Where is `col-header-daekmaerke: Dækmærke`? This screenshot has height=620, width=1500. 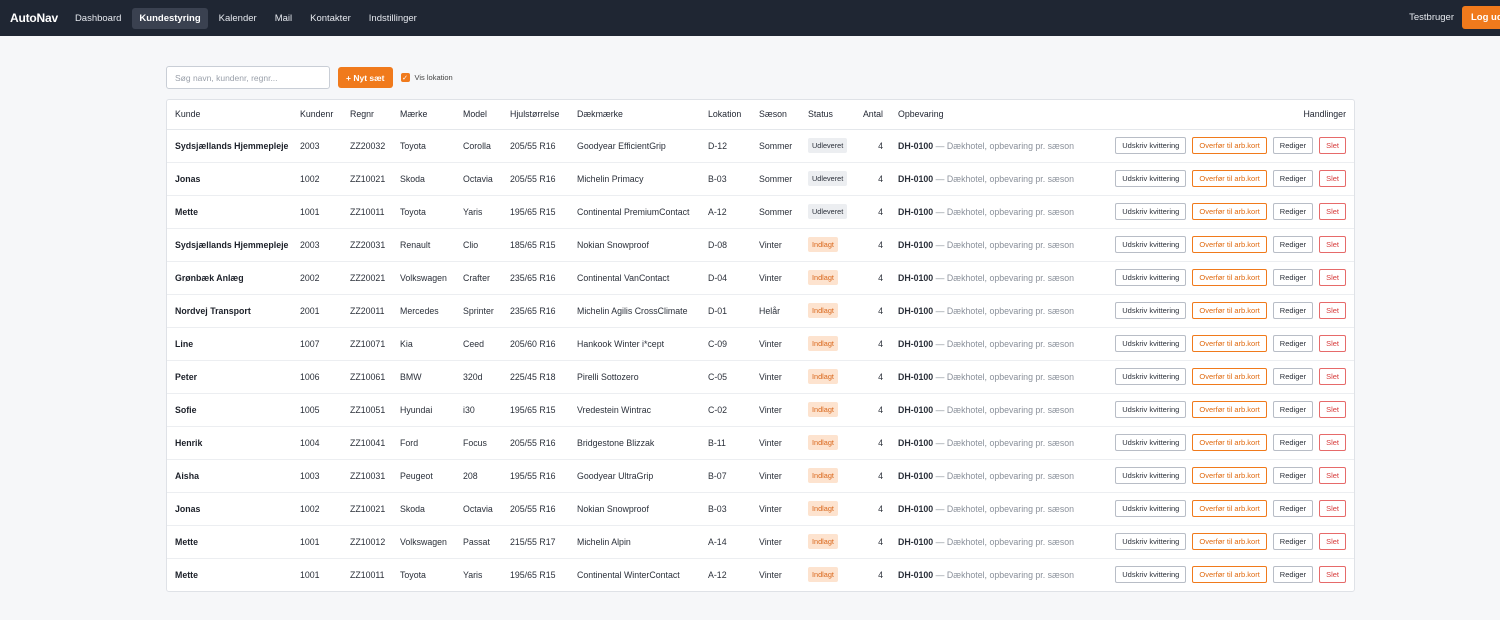
col-header-daekmaerke: Dækmærke is located at coordinates (634, 115).